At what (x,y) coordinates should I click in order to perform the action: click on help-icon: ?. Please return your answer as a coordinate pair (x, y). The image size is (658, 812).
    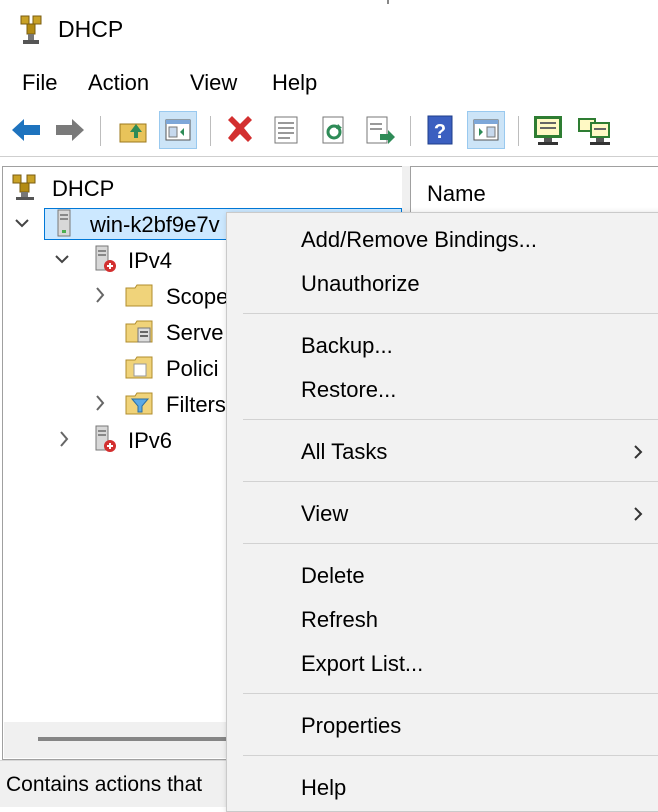
    Looking at the image, I should click on (440, 130).